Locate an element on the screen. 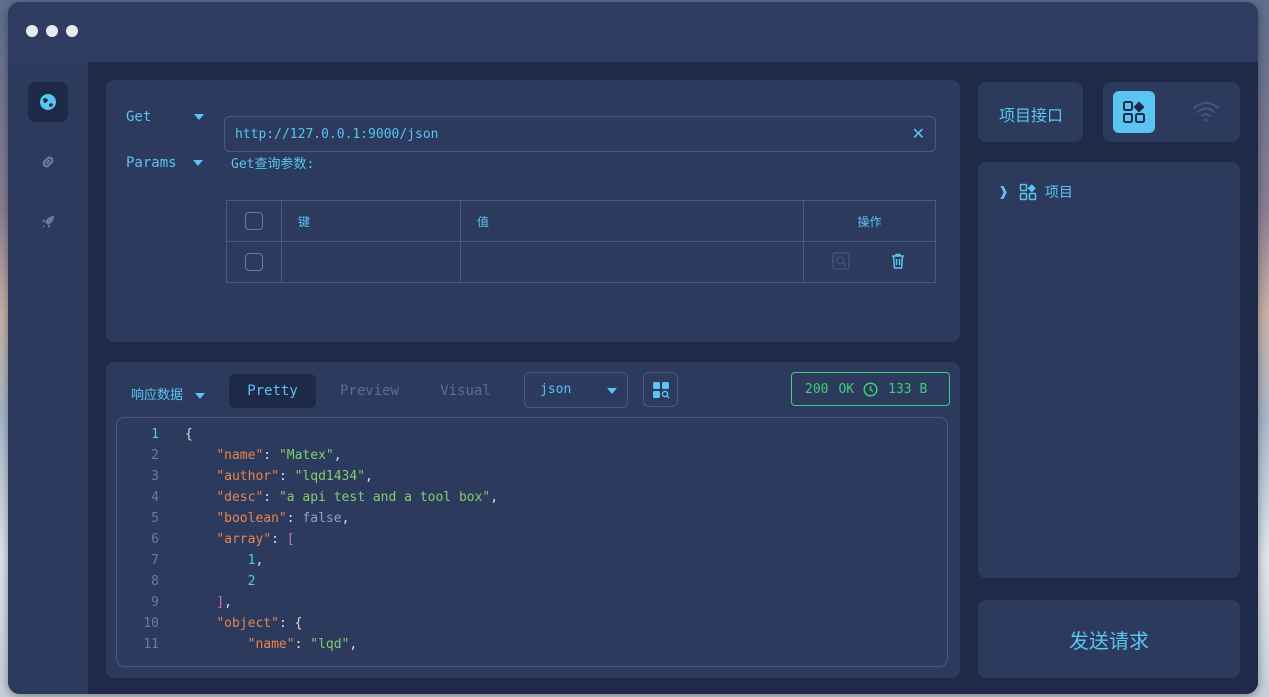 Image resolution: width=1269 pixels, height=697 pixels. maximize-window-button is located at coordinates (72, 31).